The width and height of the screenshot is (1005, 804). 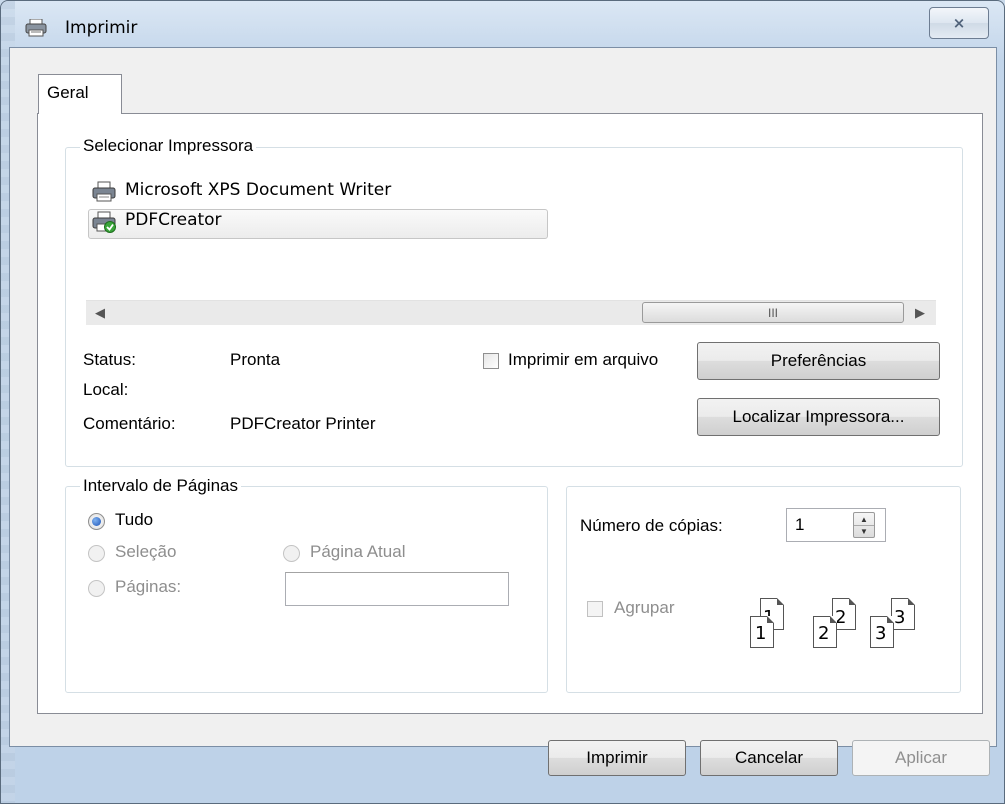 What do you see at coordinates (617, 758) in the screenshot?
I see `print-button: Imprimir` at bounding box center [617, 758].